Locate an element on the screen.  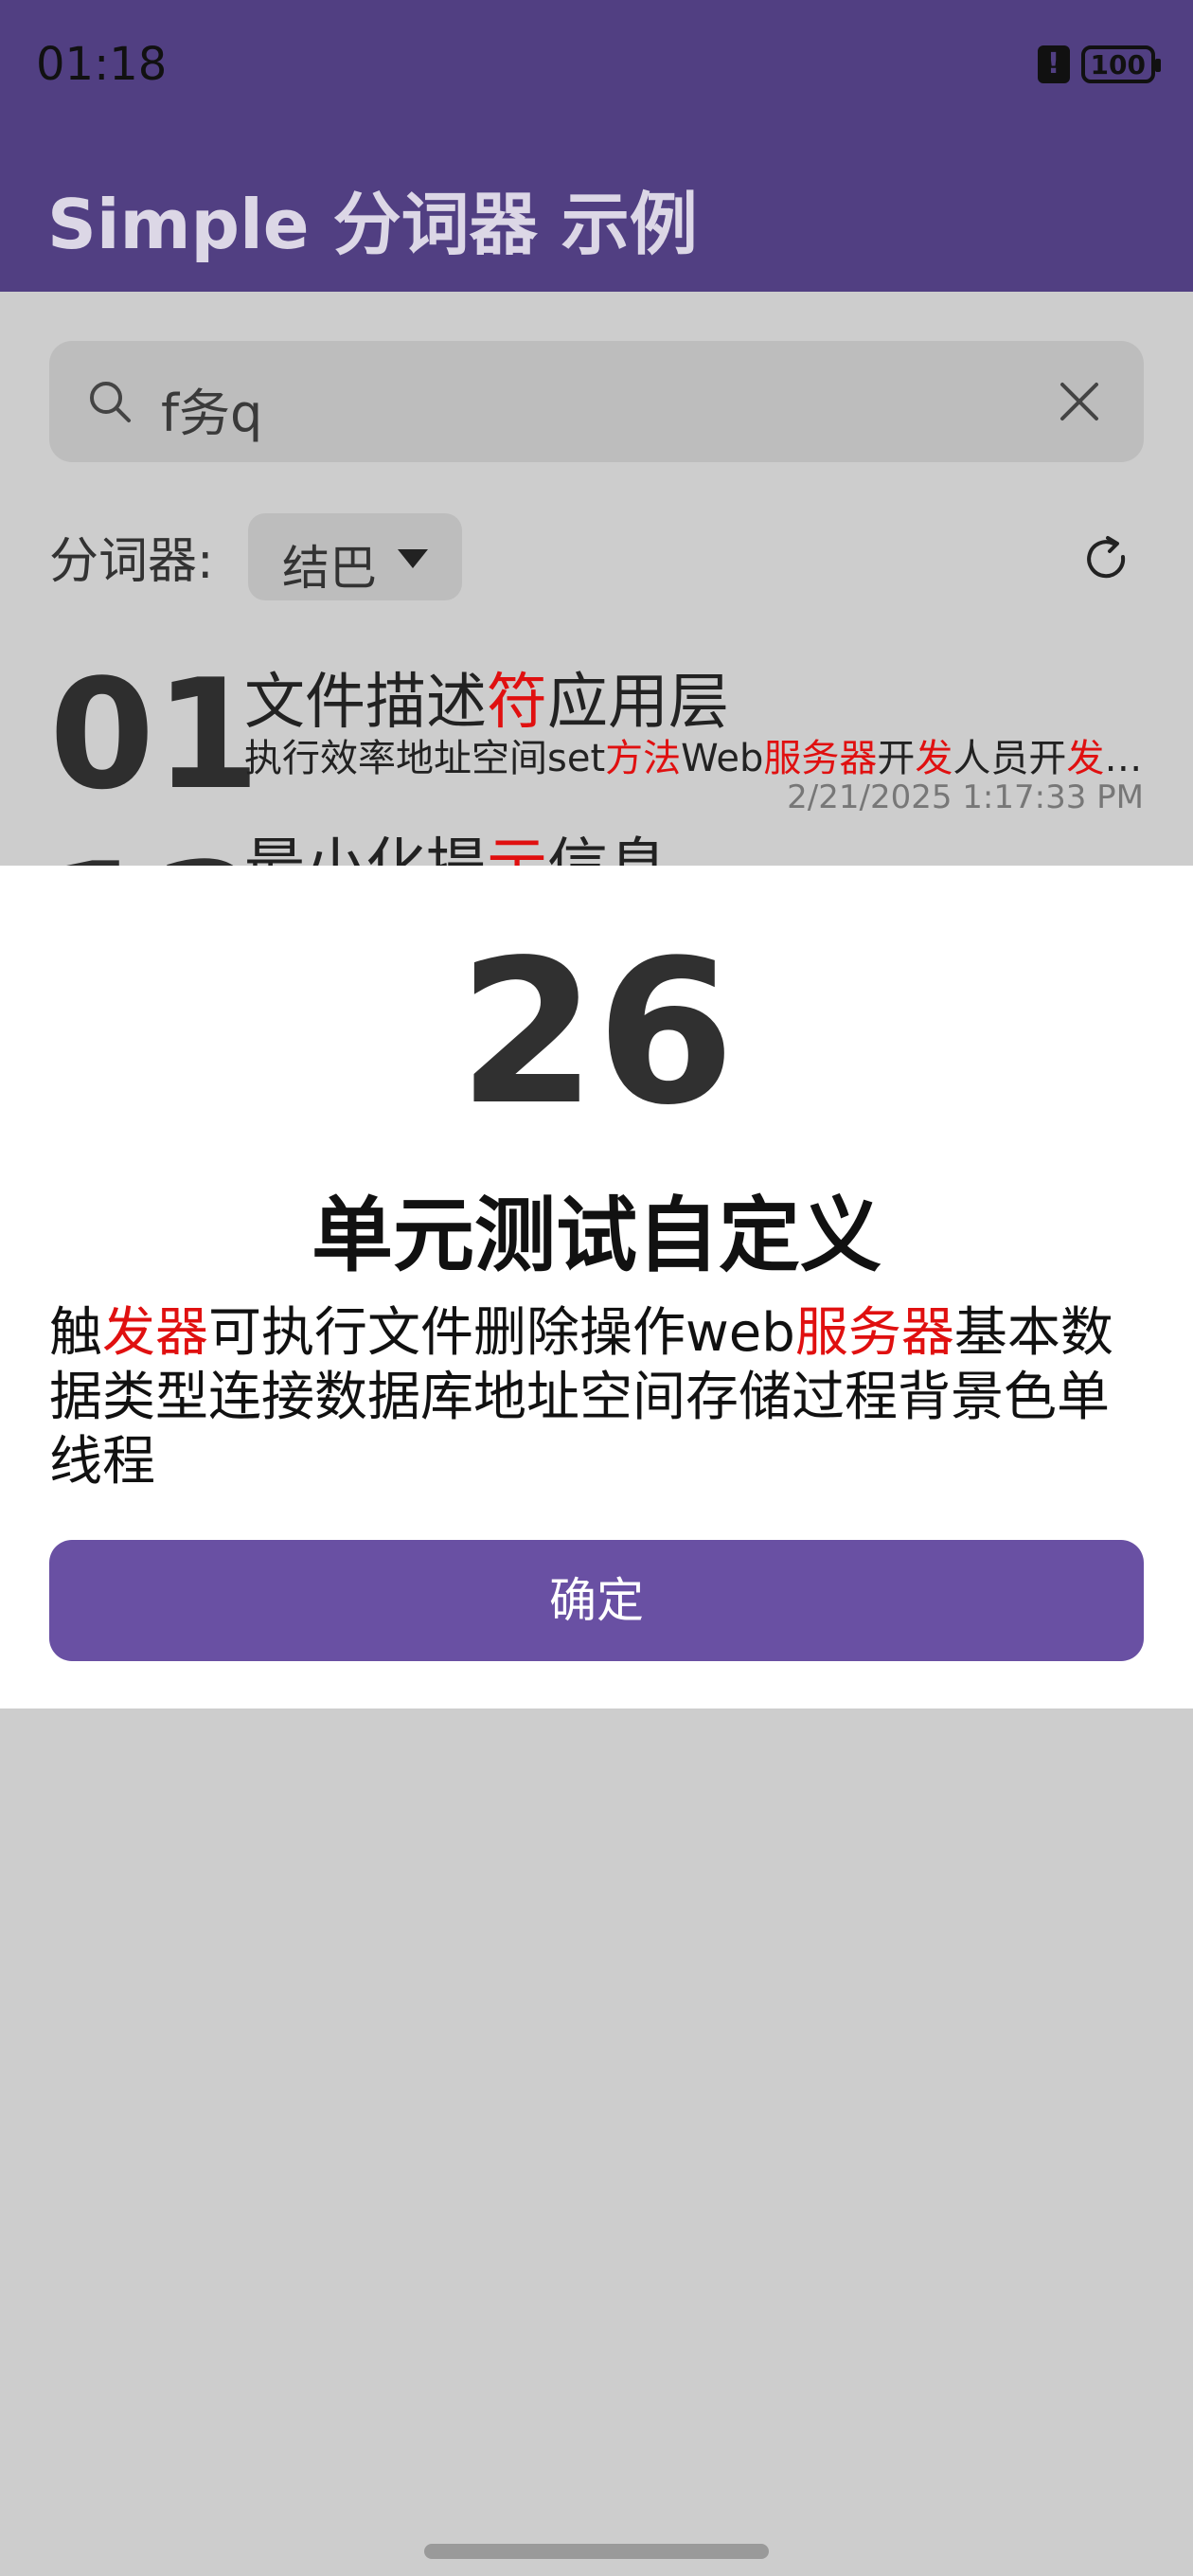
sim-alert-icon is located at coordinates (1053, 64).